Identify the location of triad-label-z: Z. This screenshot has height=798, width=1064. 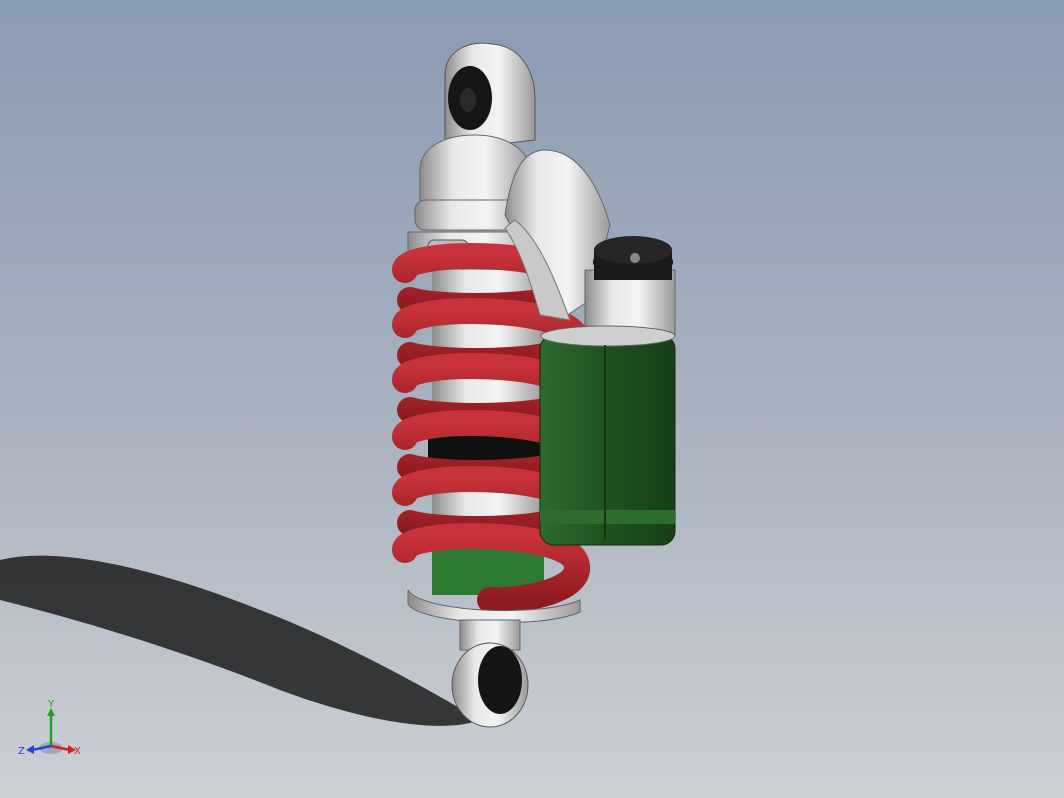
(21, 751).